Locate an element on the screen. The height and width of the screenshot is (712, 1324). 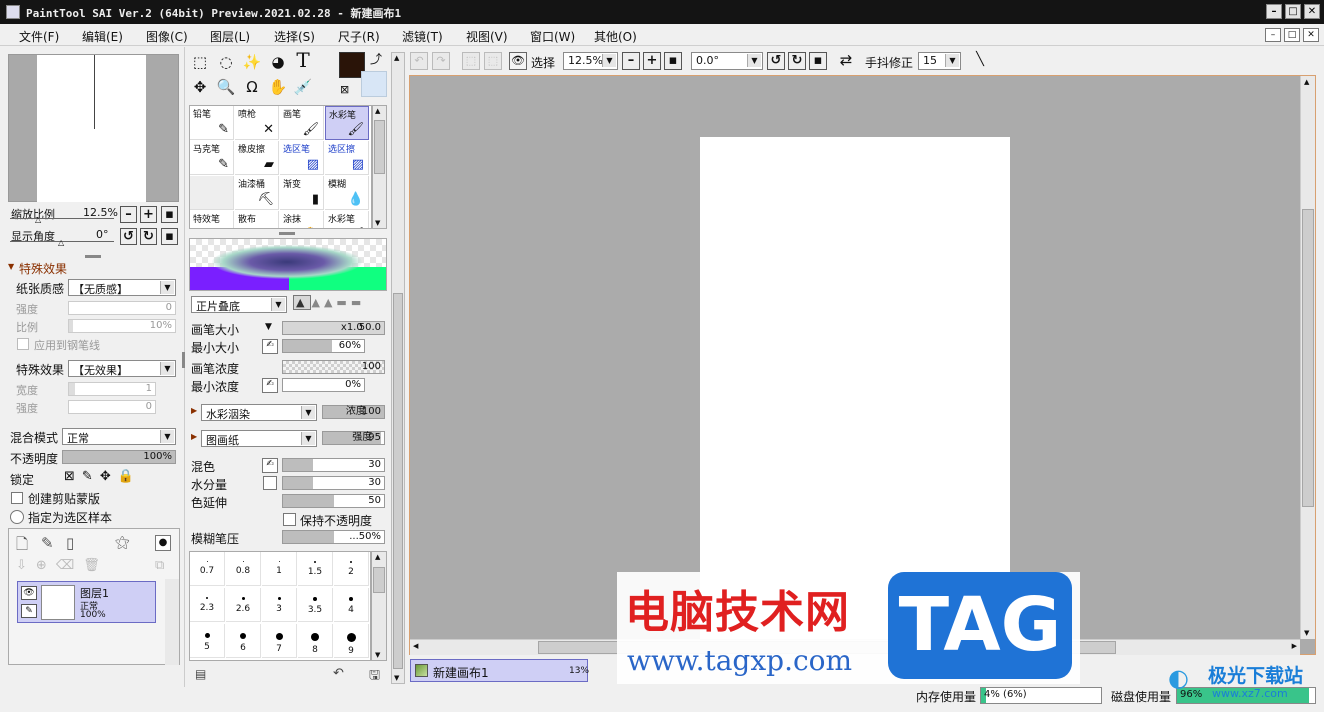
new-folder-icon: ▯ is located at coordinates (70, 543).